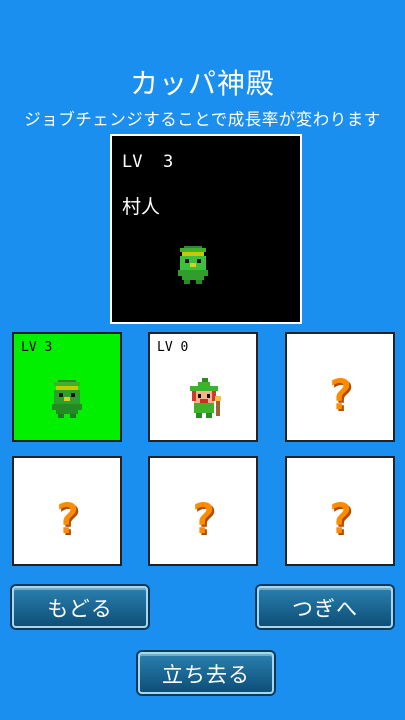 Image resolution: width=405 pixels, height=720 pixels. I want to click on job-slot-2: LV 0, so click(203, 387).